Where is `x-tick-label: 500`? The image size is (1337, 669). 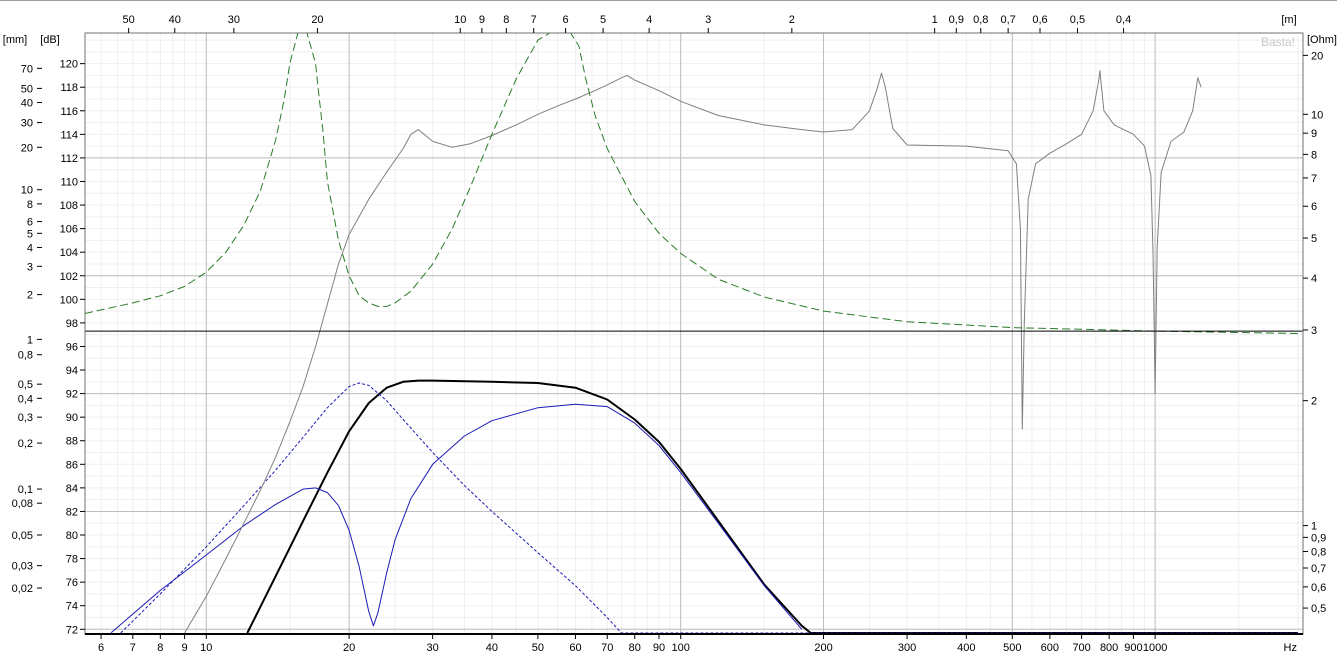
x-tick-label: 500 is located at coordinates (1012, 648).